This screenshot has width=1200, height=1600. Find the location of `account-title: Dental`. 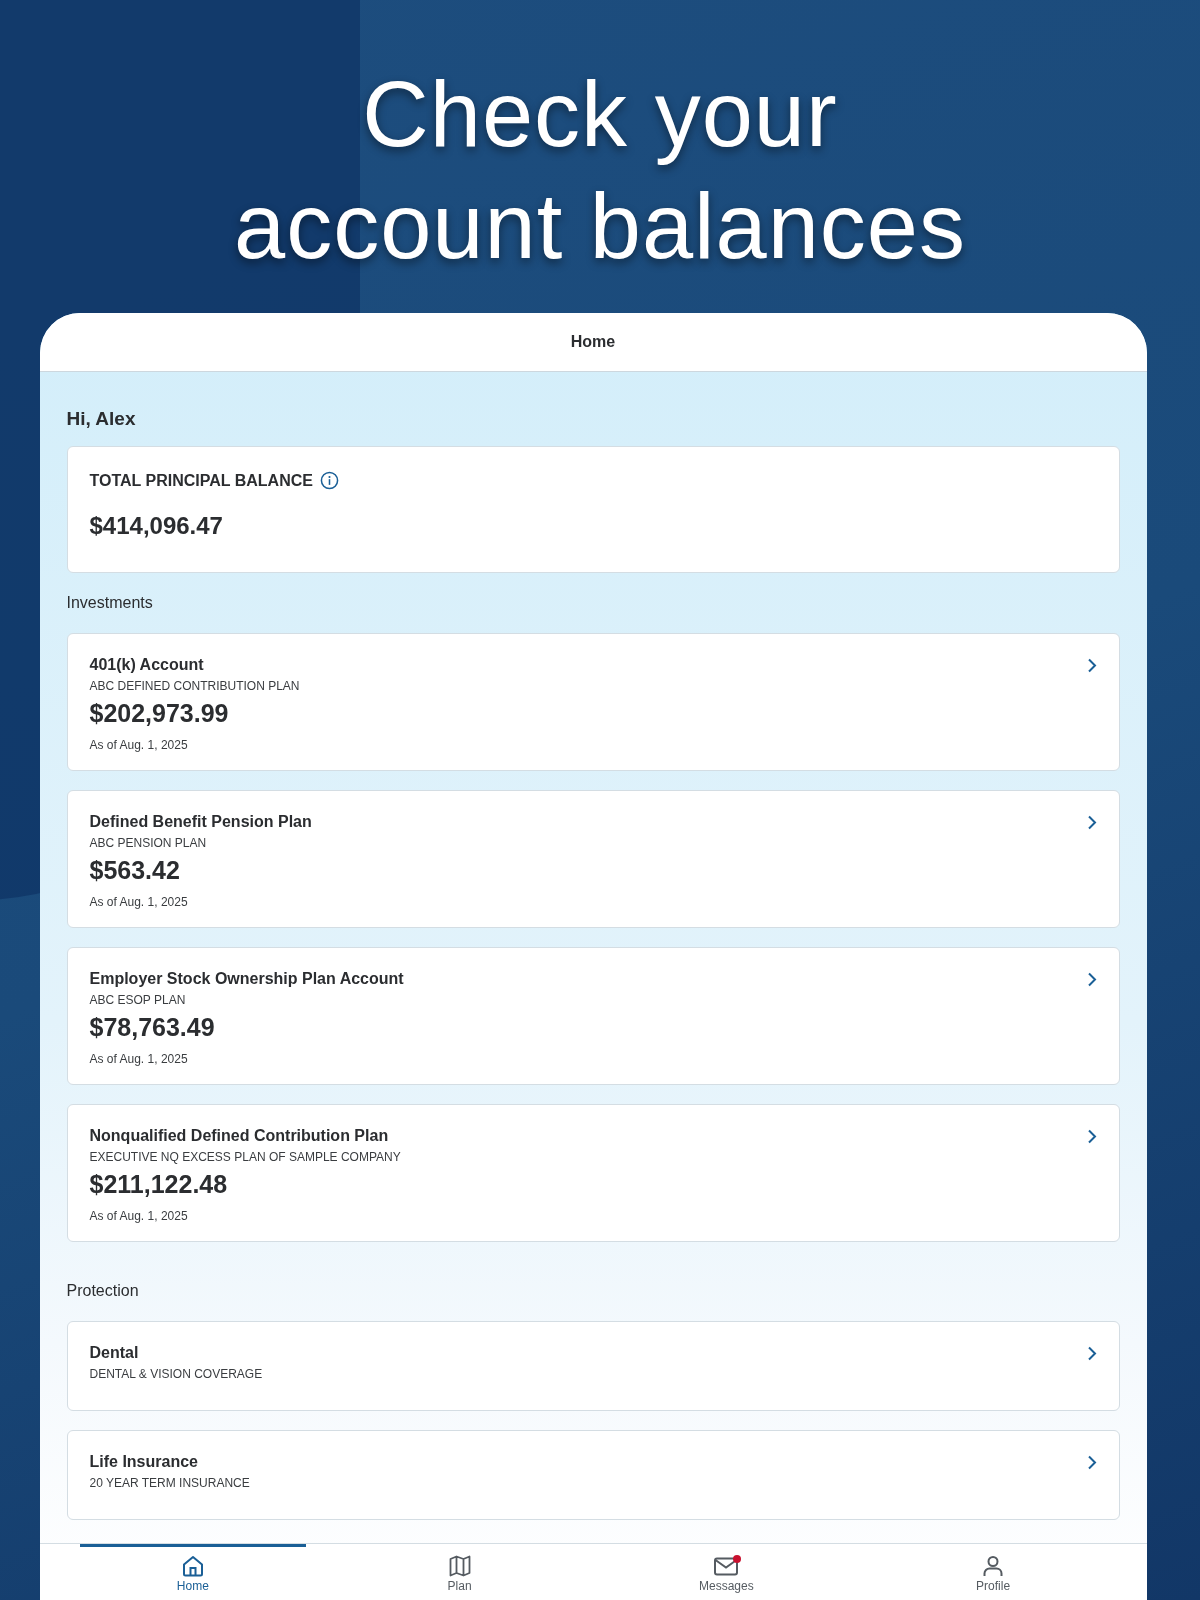

account-title: Dental is located at coordinates (114, 1353).